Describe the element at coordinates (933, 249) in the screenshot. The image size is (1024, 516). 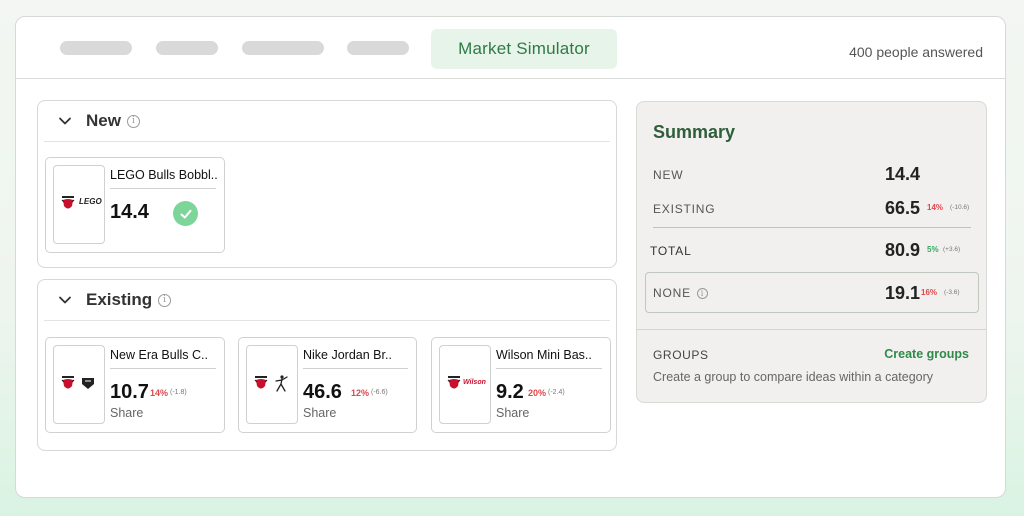
I see `summary-total-percent: 5%` at that location.